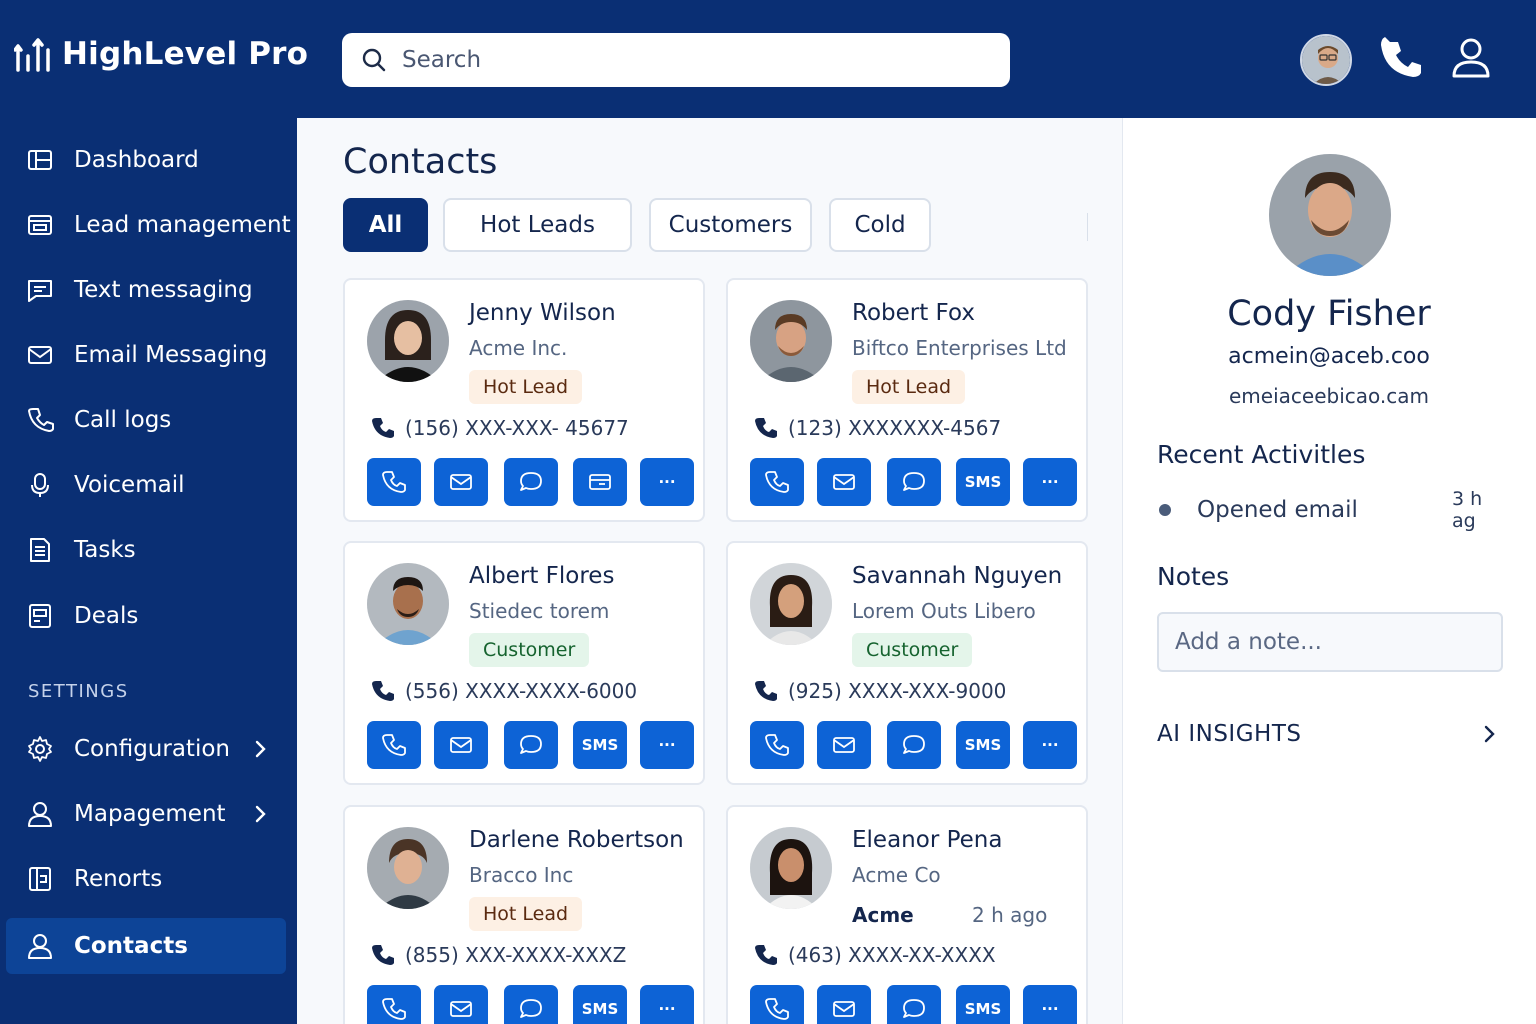  I want to click on contact-name: Robert Fox, so click(913, 313).